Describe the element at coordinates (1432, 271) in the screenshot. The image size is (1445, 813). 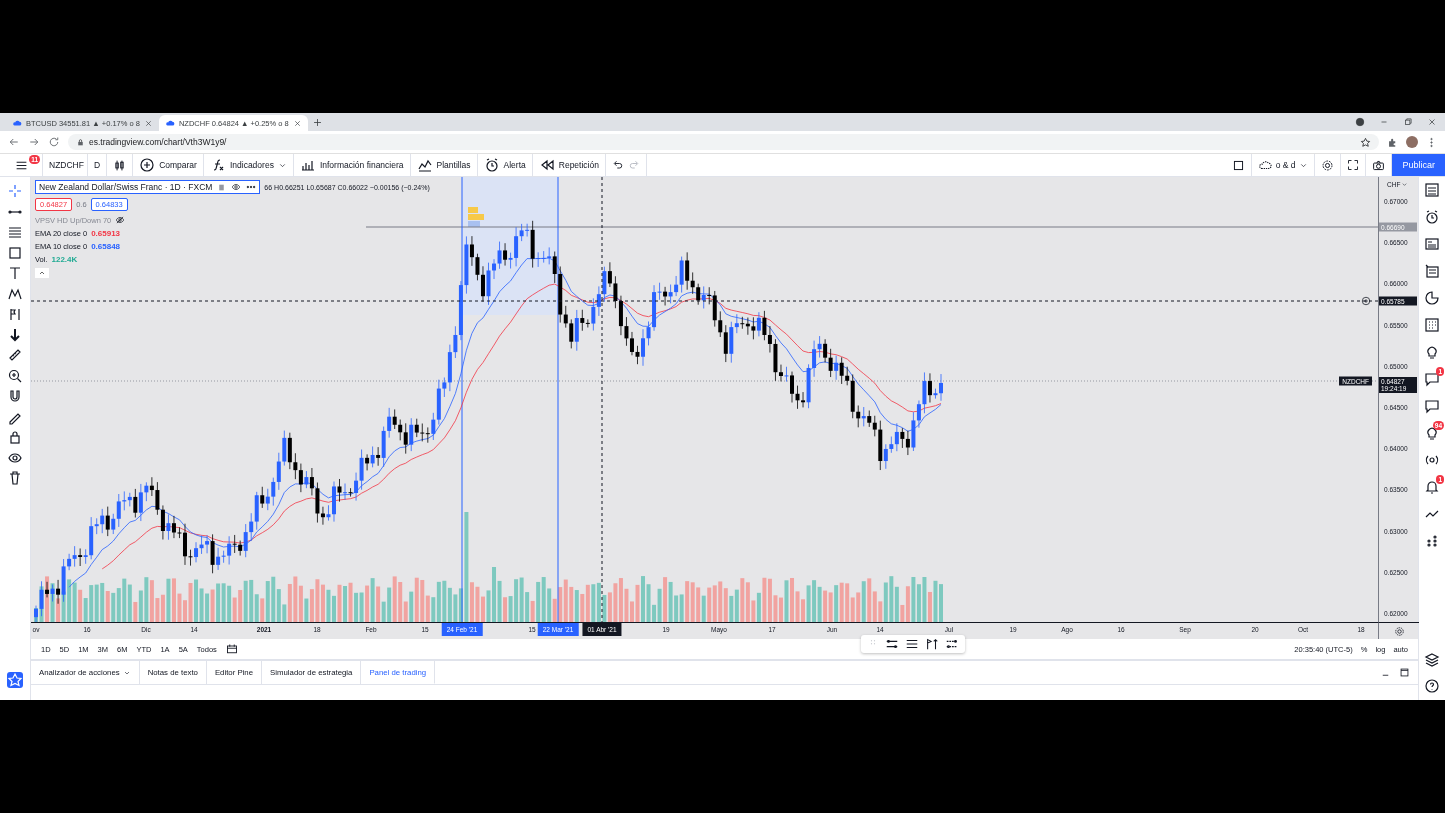
I see `list-icon` at that location.